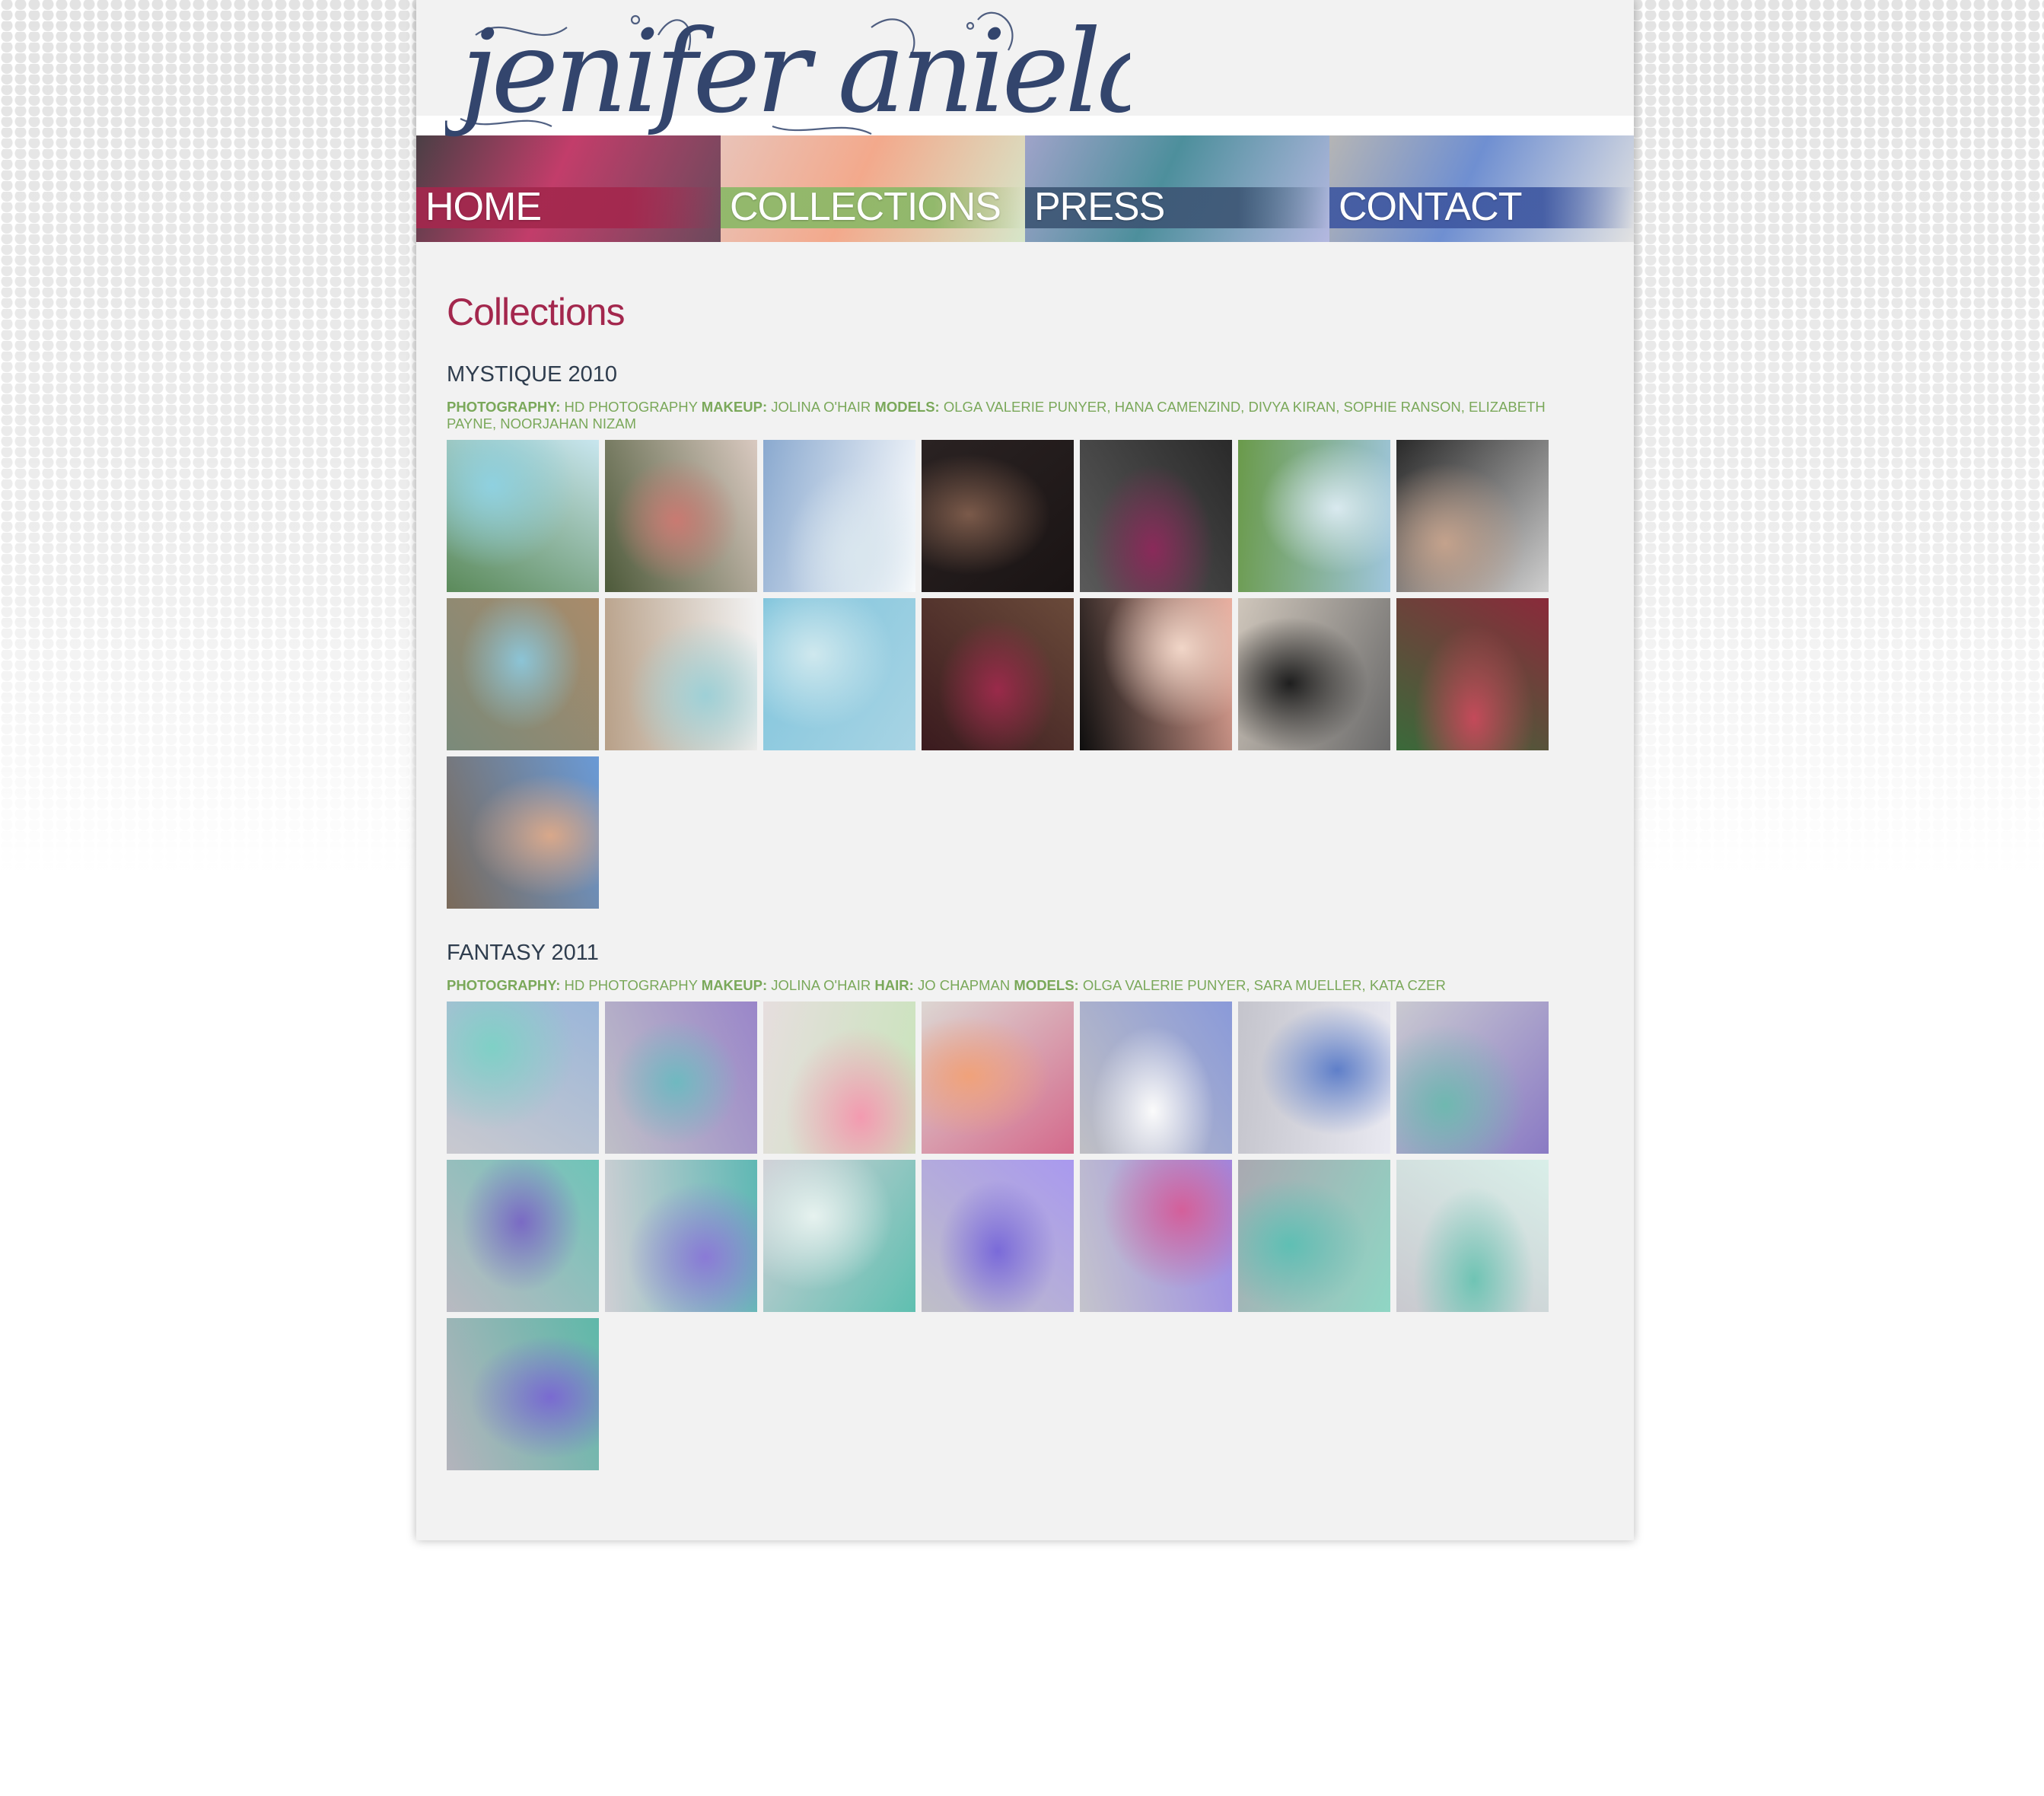 Image resolution: width=2044 pixels, height=1796 pixels. I want to click on page-title: Collections, so click(536, 312).